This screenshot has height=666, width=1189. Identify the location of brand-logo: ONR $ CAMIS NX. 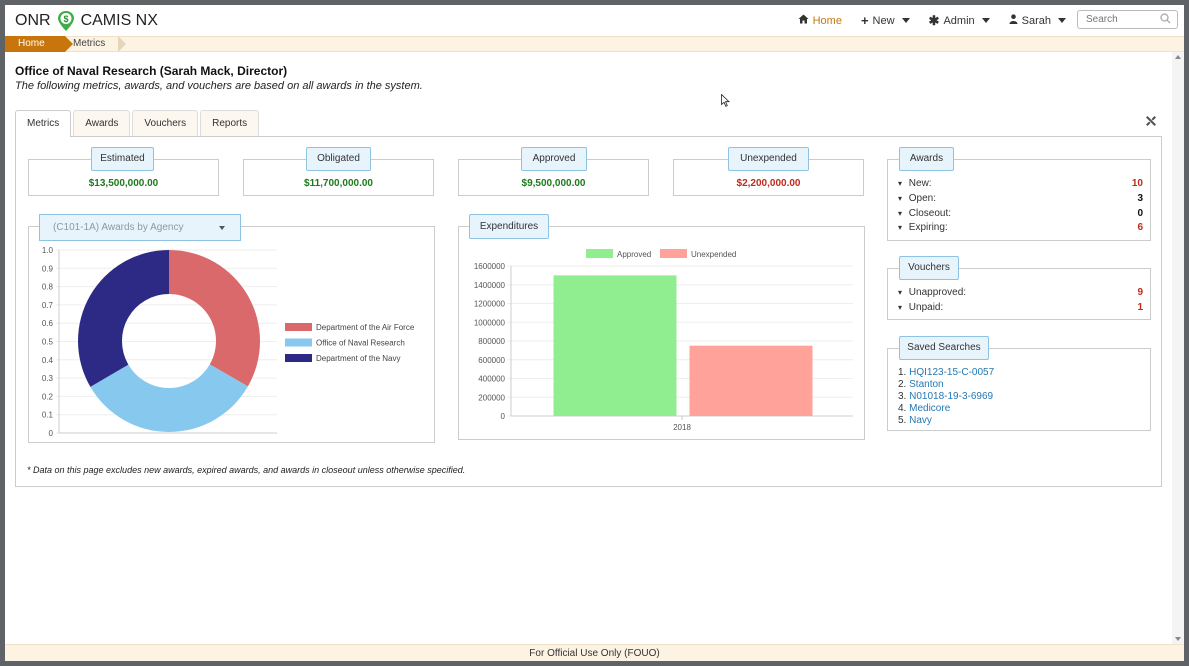
(86, 21).